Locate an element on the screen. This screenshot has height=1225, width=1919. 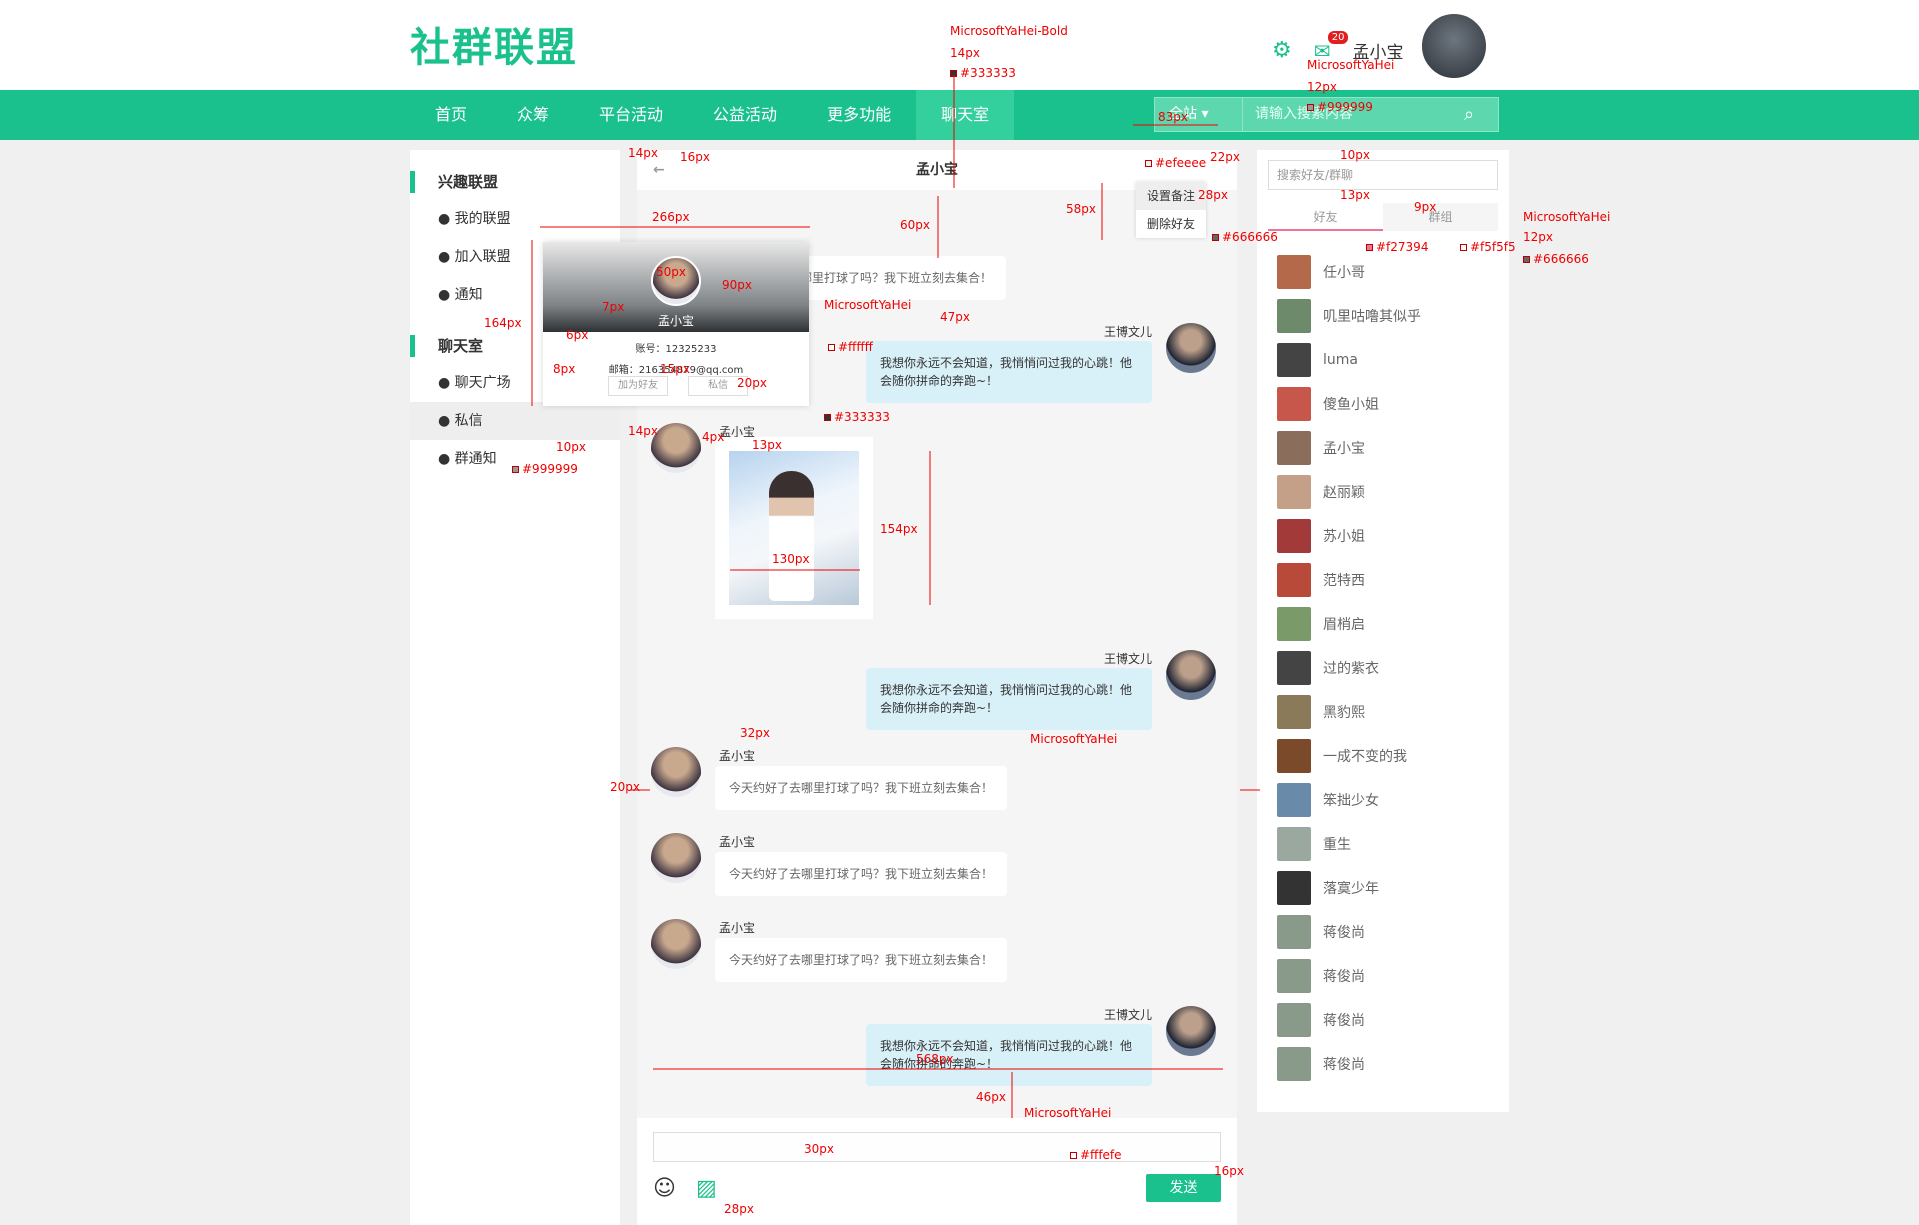
logo: 社群联盟 is located at coordinates (494, 44).